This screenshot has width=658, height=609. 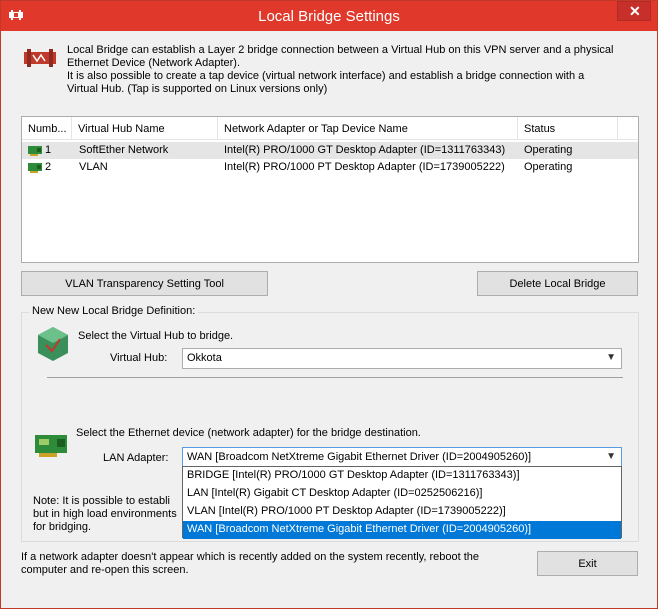 I want to click on close-icon: ✕, so click(x=635, y=11).